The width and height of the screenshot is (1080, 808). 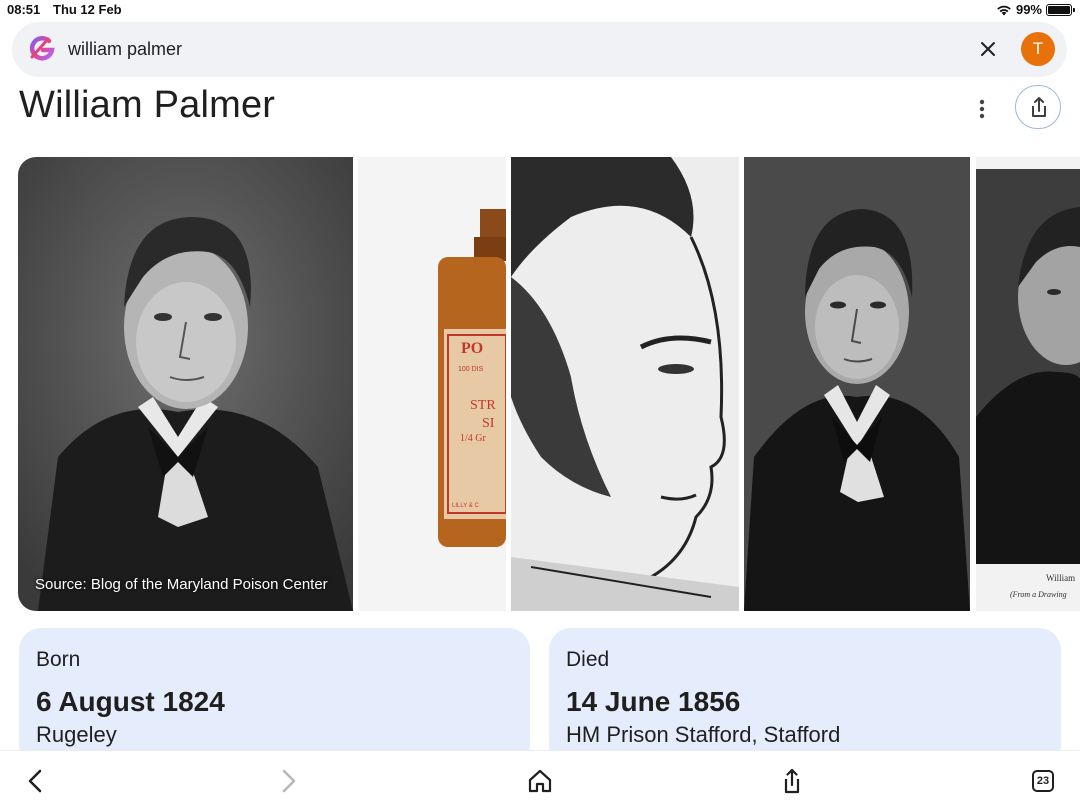 I want to click on portrait-caption-name: William, so click(x=1060, y=578).